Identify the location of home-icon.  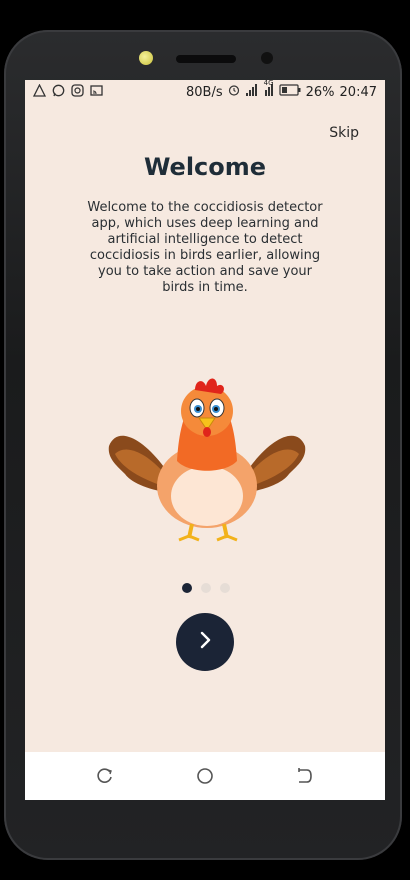
(205, 776).